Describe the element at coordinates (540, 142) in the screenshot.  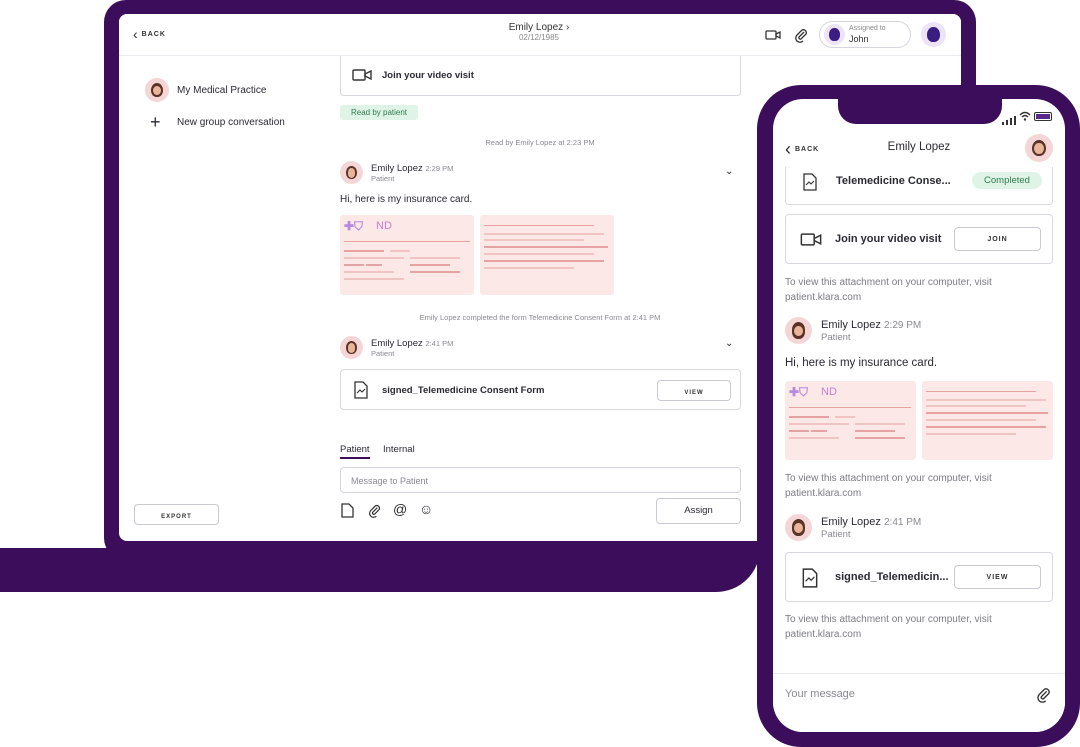
I see `read-info: Read by Emily Lopez at 2:23 PM` at that location.